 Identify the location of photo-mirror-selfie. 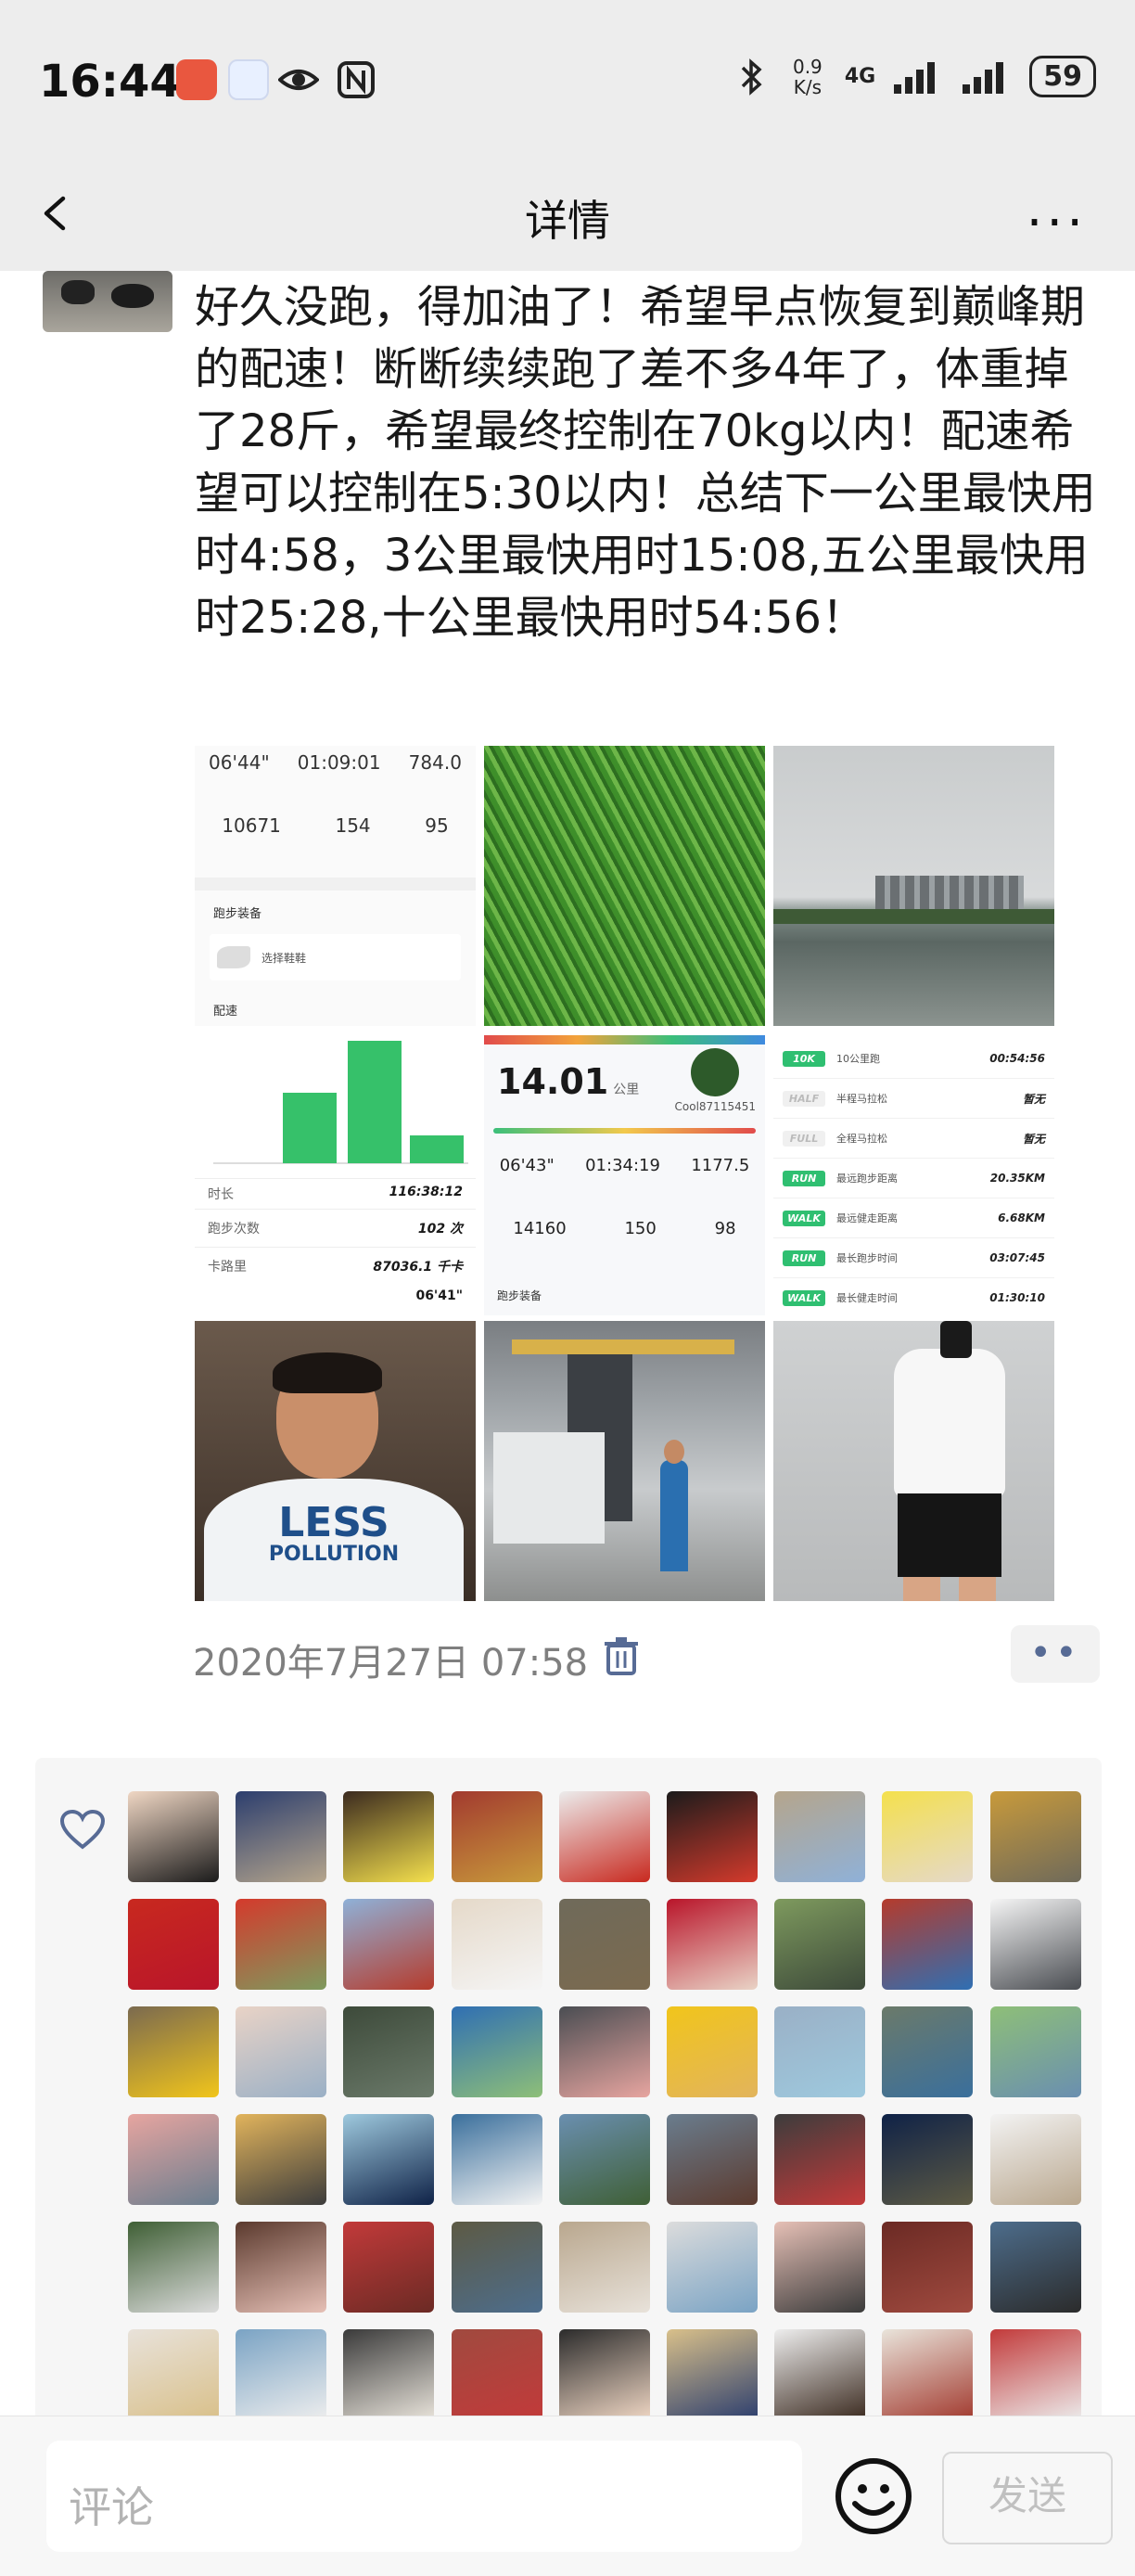
(914, 1461).